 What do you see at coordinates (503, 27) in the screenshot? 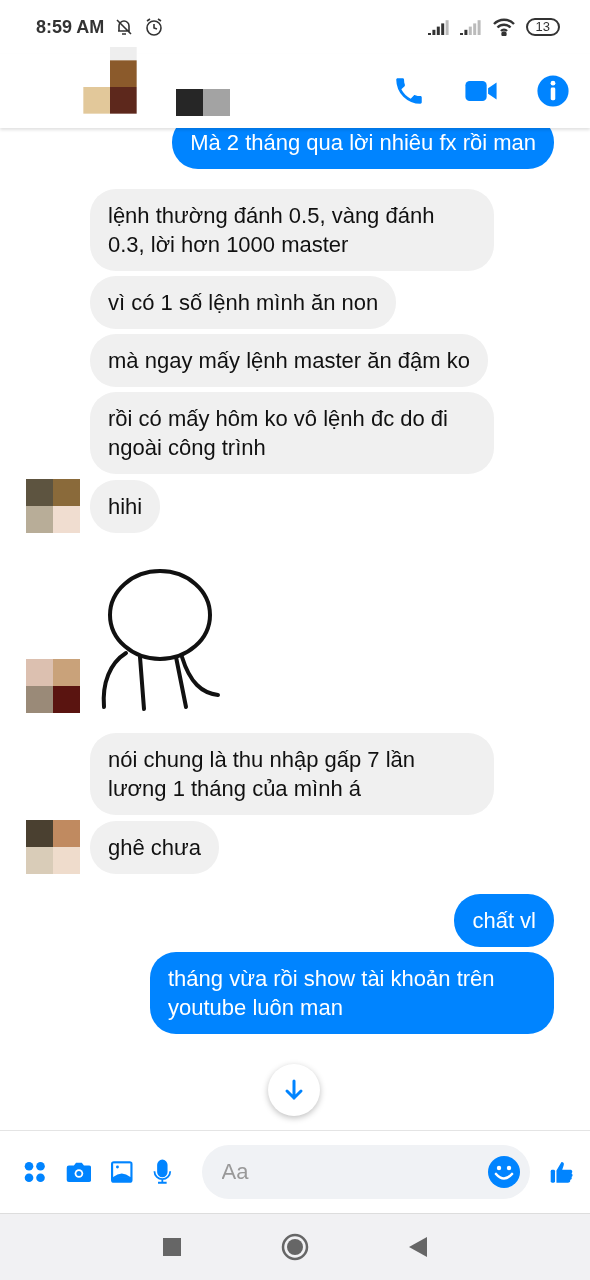
I see `wifi-icon` at bounding box center [503, 27].